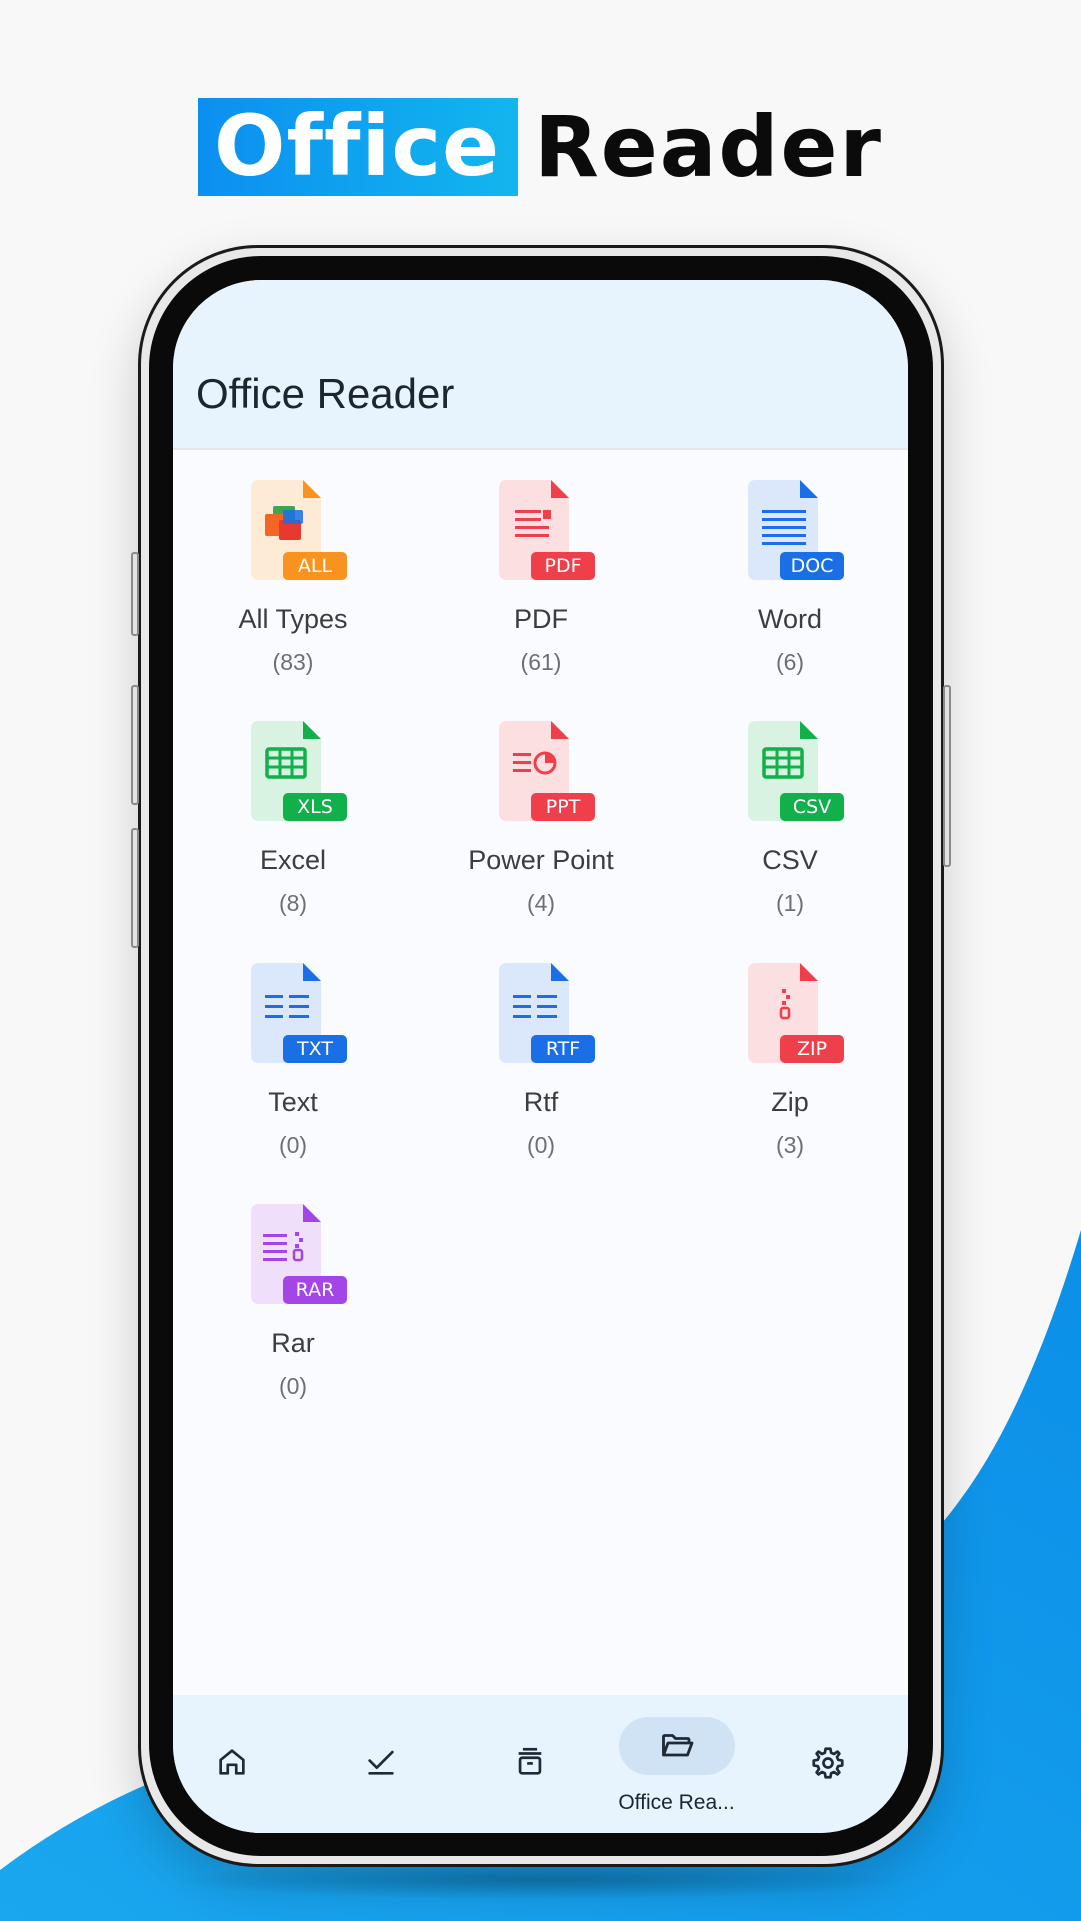  What do you see at coordinates (676, 1746) in the screenshot?
I see `nav-active-indicator` at bounding box center [676, 1746].